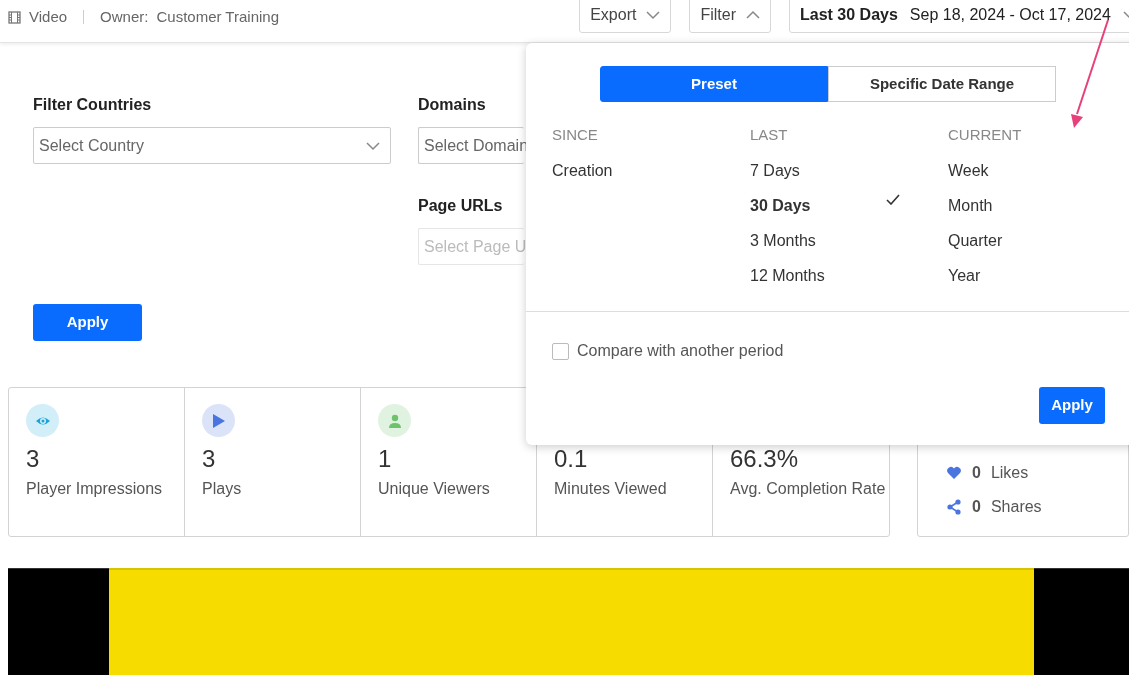  I want to click on date-range-button: Last 30 Days Sep 18, 2024 - Oct 17, 2024, so click(959, 16).